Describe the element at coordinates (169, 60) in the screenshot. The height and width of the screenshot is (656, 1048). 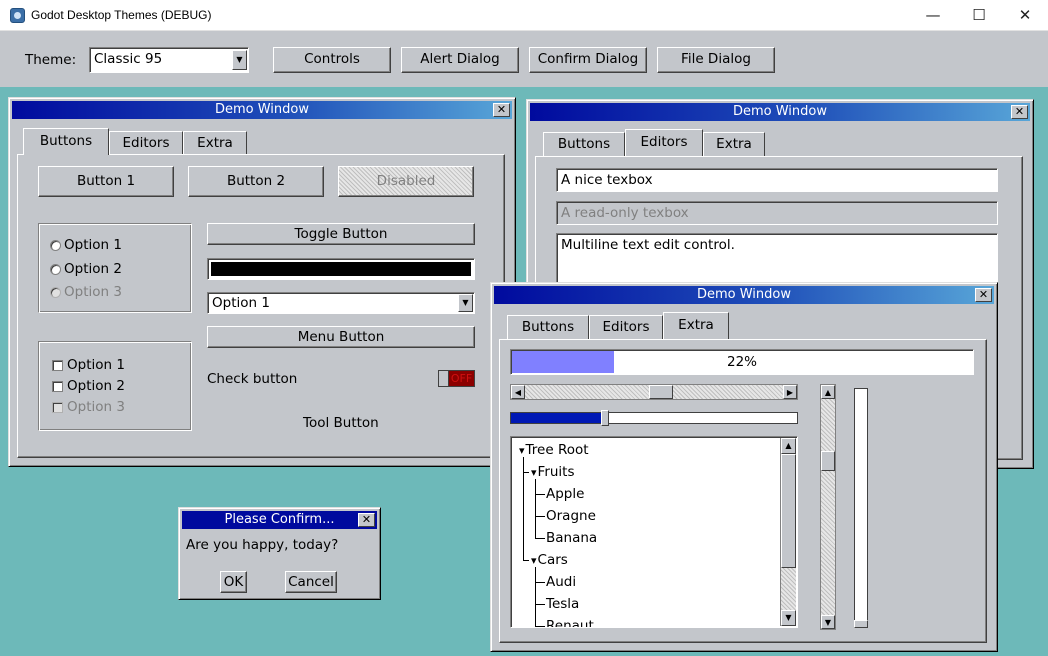
I see `theme-select: Classic 95 ▼` at that location.